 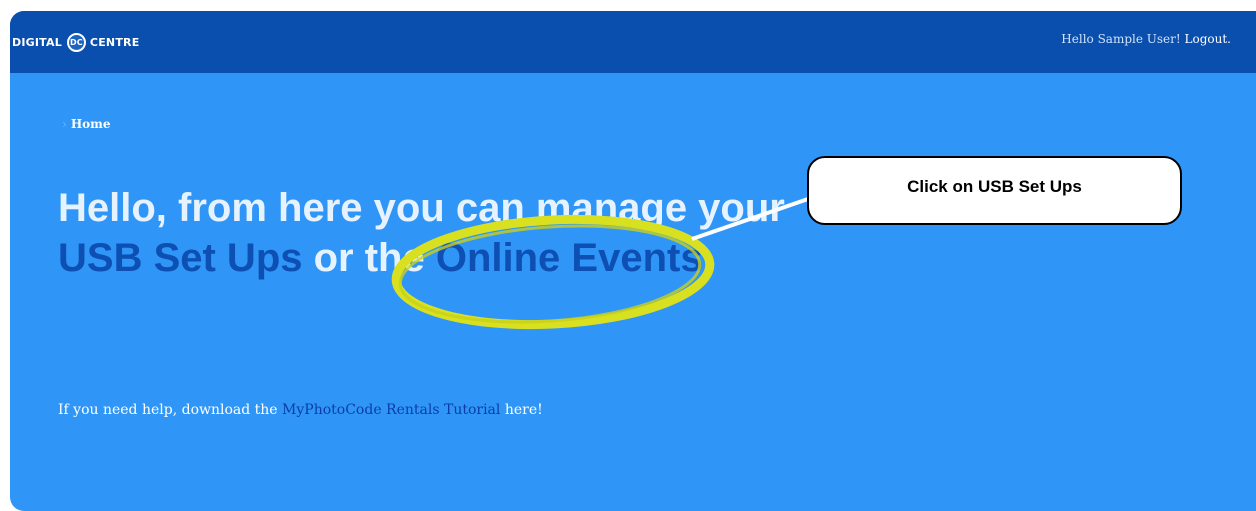 What do you see at coordinates (114, 42) in the screenshot?
I see `logo-text-right: CENTRE` at bounding box center [114, 42].